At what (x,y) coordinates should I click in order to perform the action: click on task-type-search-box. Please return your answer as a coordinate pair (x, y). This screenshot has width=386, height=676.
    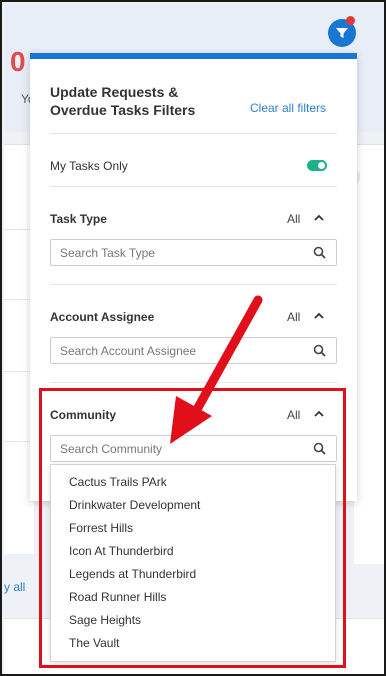
    Looking at the image, I should click on (193, 252).